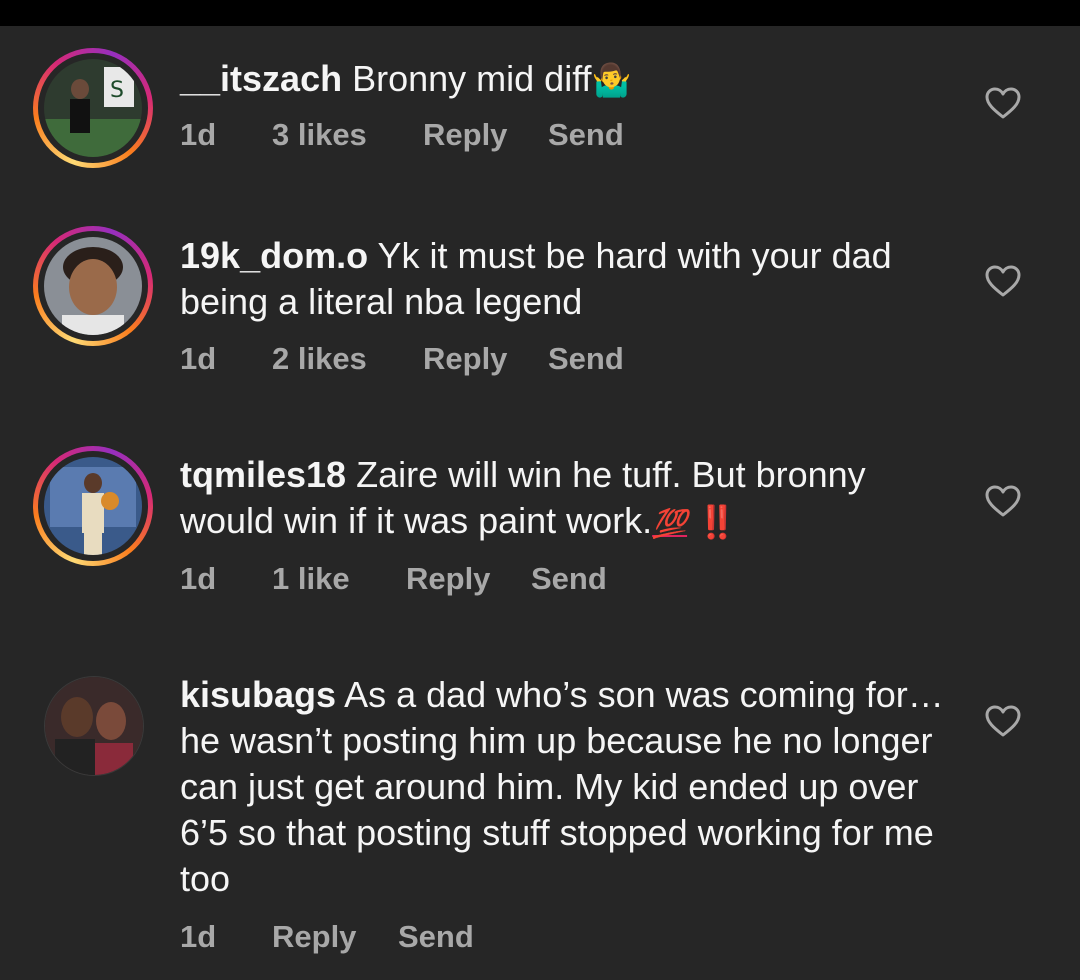 This screenshot has height=980, width=1080. What do you see at coordinates (540, 13) in the screenshot?
I see `status-bar` at bounding box center [540, 13].